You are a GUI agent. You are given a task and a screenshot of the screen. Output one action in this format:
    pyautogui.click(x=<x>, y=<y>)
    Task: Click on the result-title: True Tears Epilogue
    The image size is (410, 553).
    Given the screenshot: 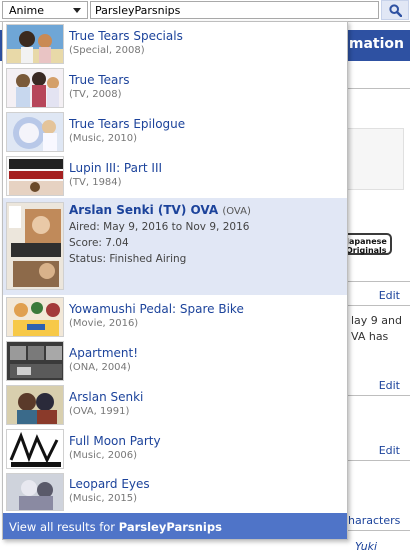 What is the action you would take?
    pyautogui.click(x=127, y=124)
    